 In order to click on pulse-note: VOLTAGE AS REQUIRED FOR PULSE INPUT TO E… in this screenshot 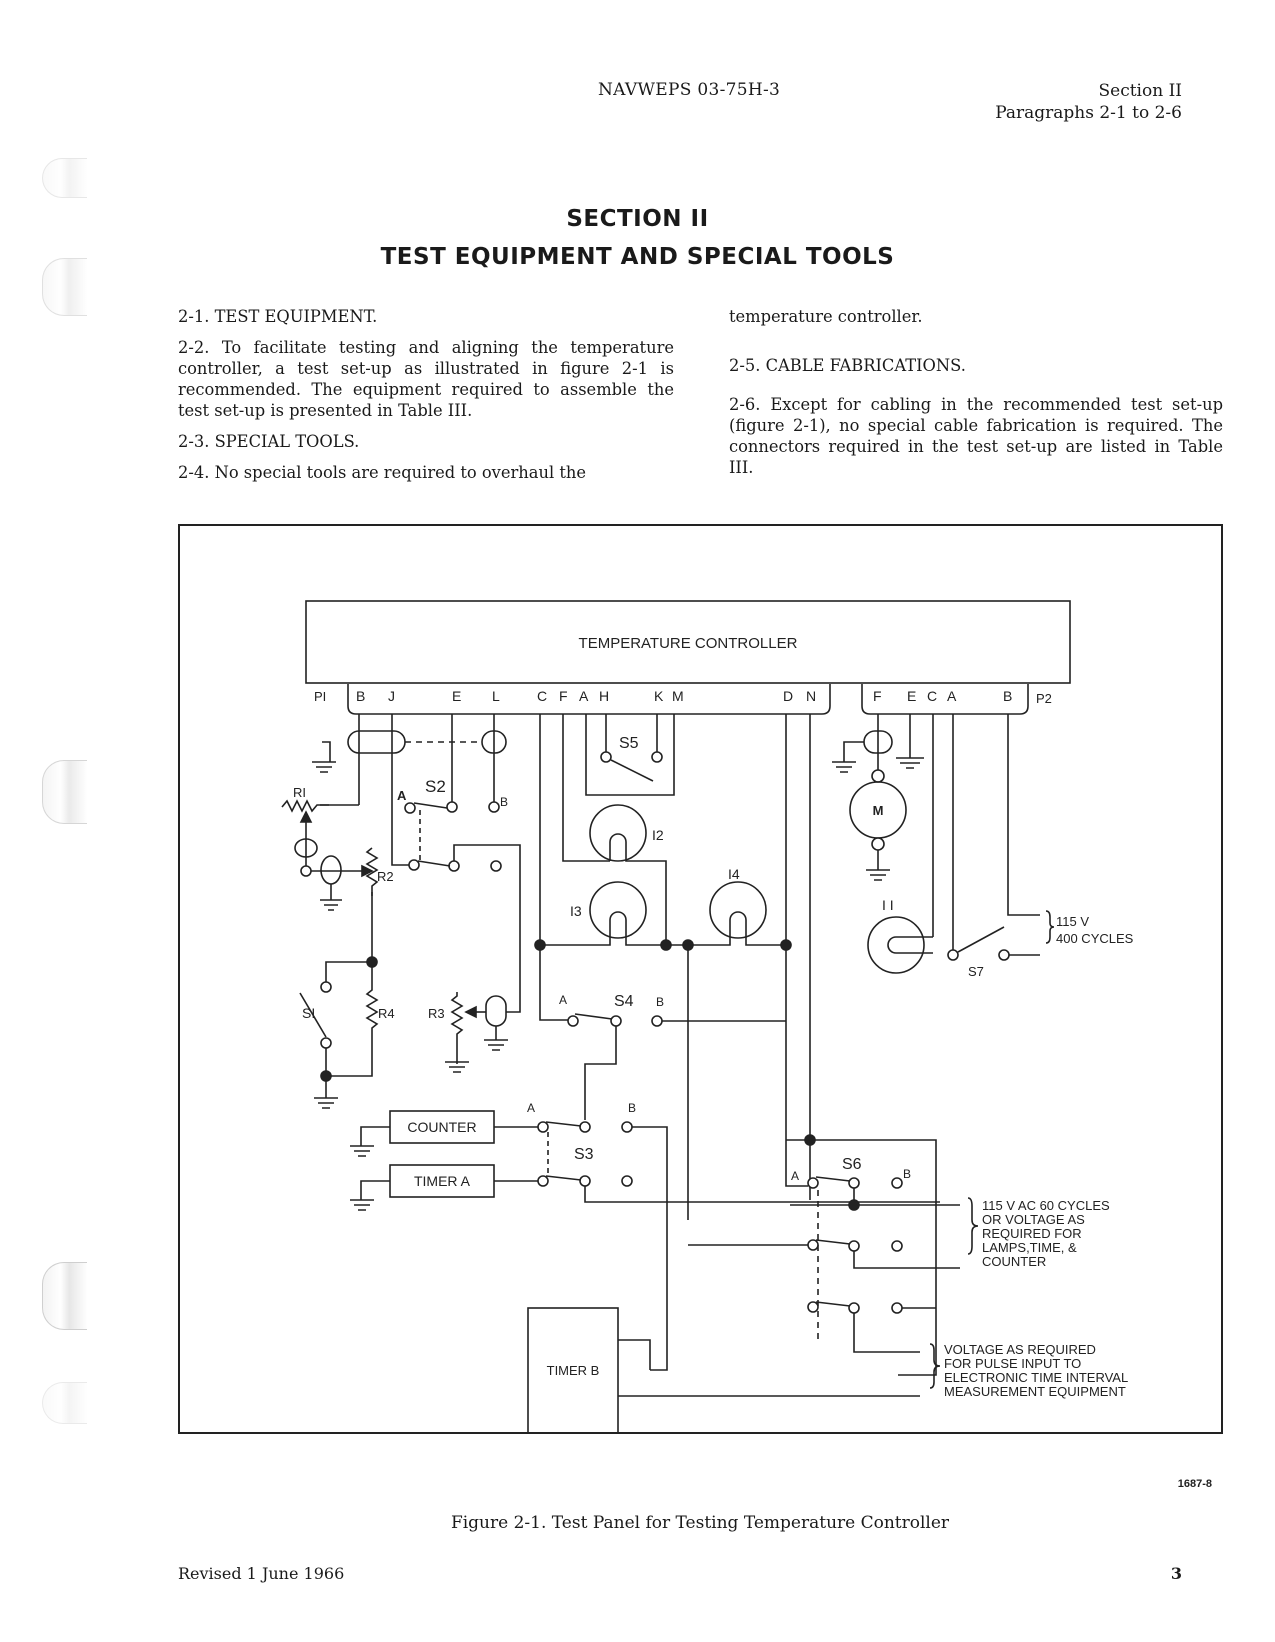, I will do `click(1036, 1370)`.